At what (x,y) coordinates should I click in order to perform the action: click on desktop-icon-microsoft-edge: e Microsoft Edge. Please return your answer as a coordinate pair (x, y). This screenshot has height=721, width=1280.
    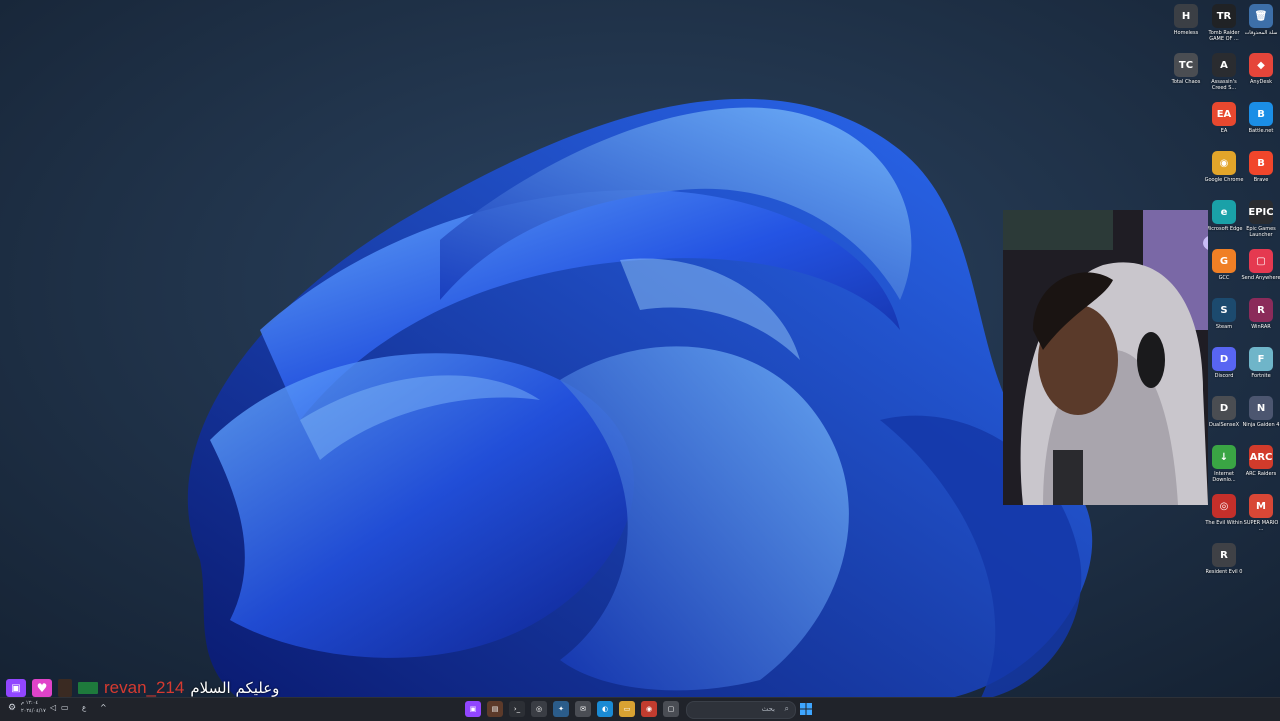
    Looking at the image, I should click on (1224, 216).